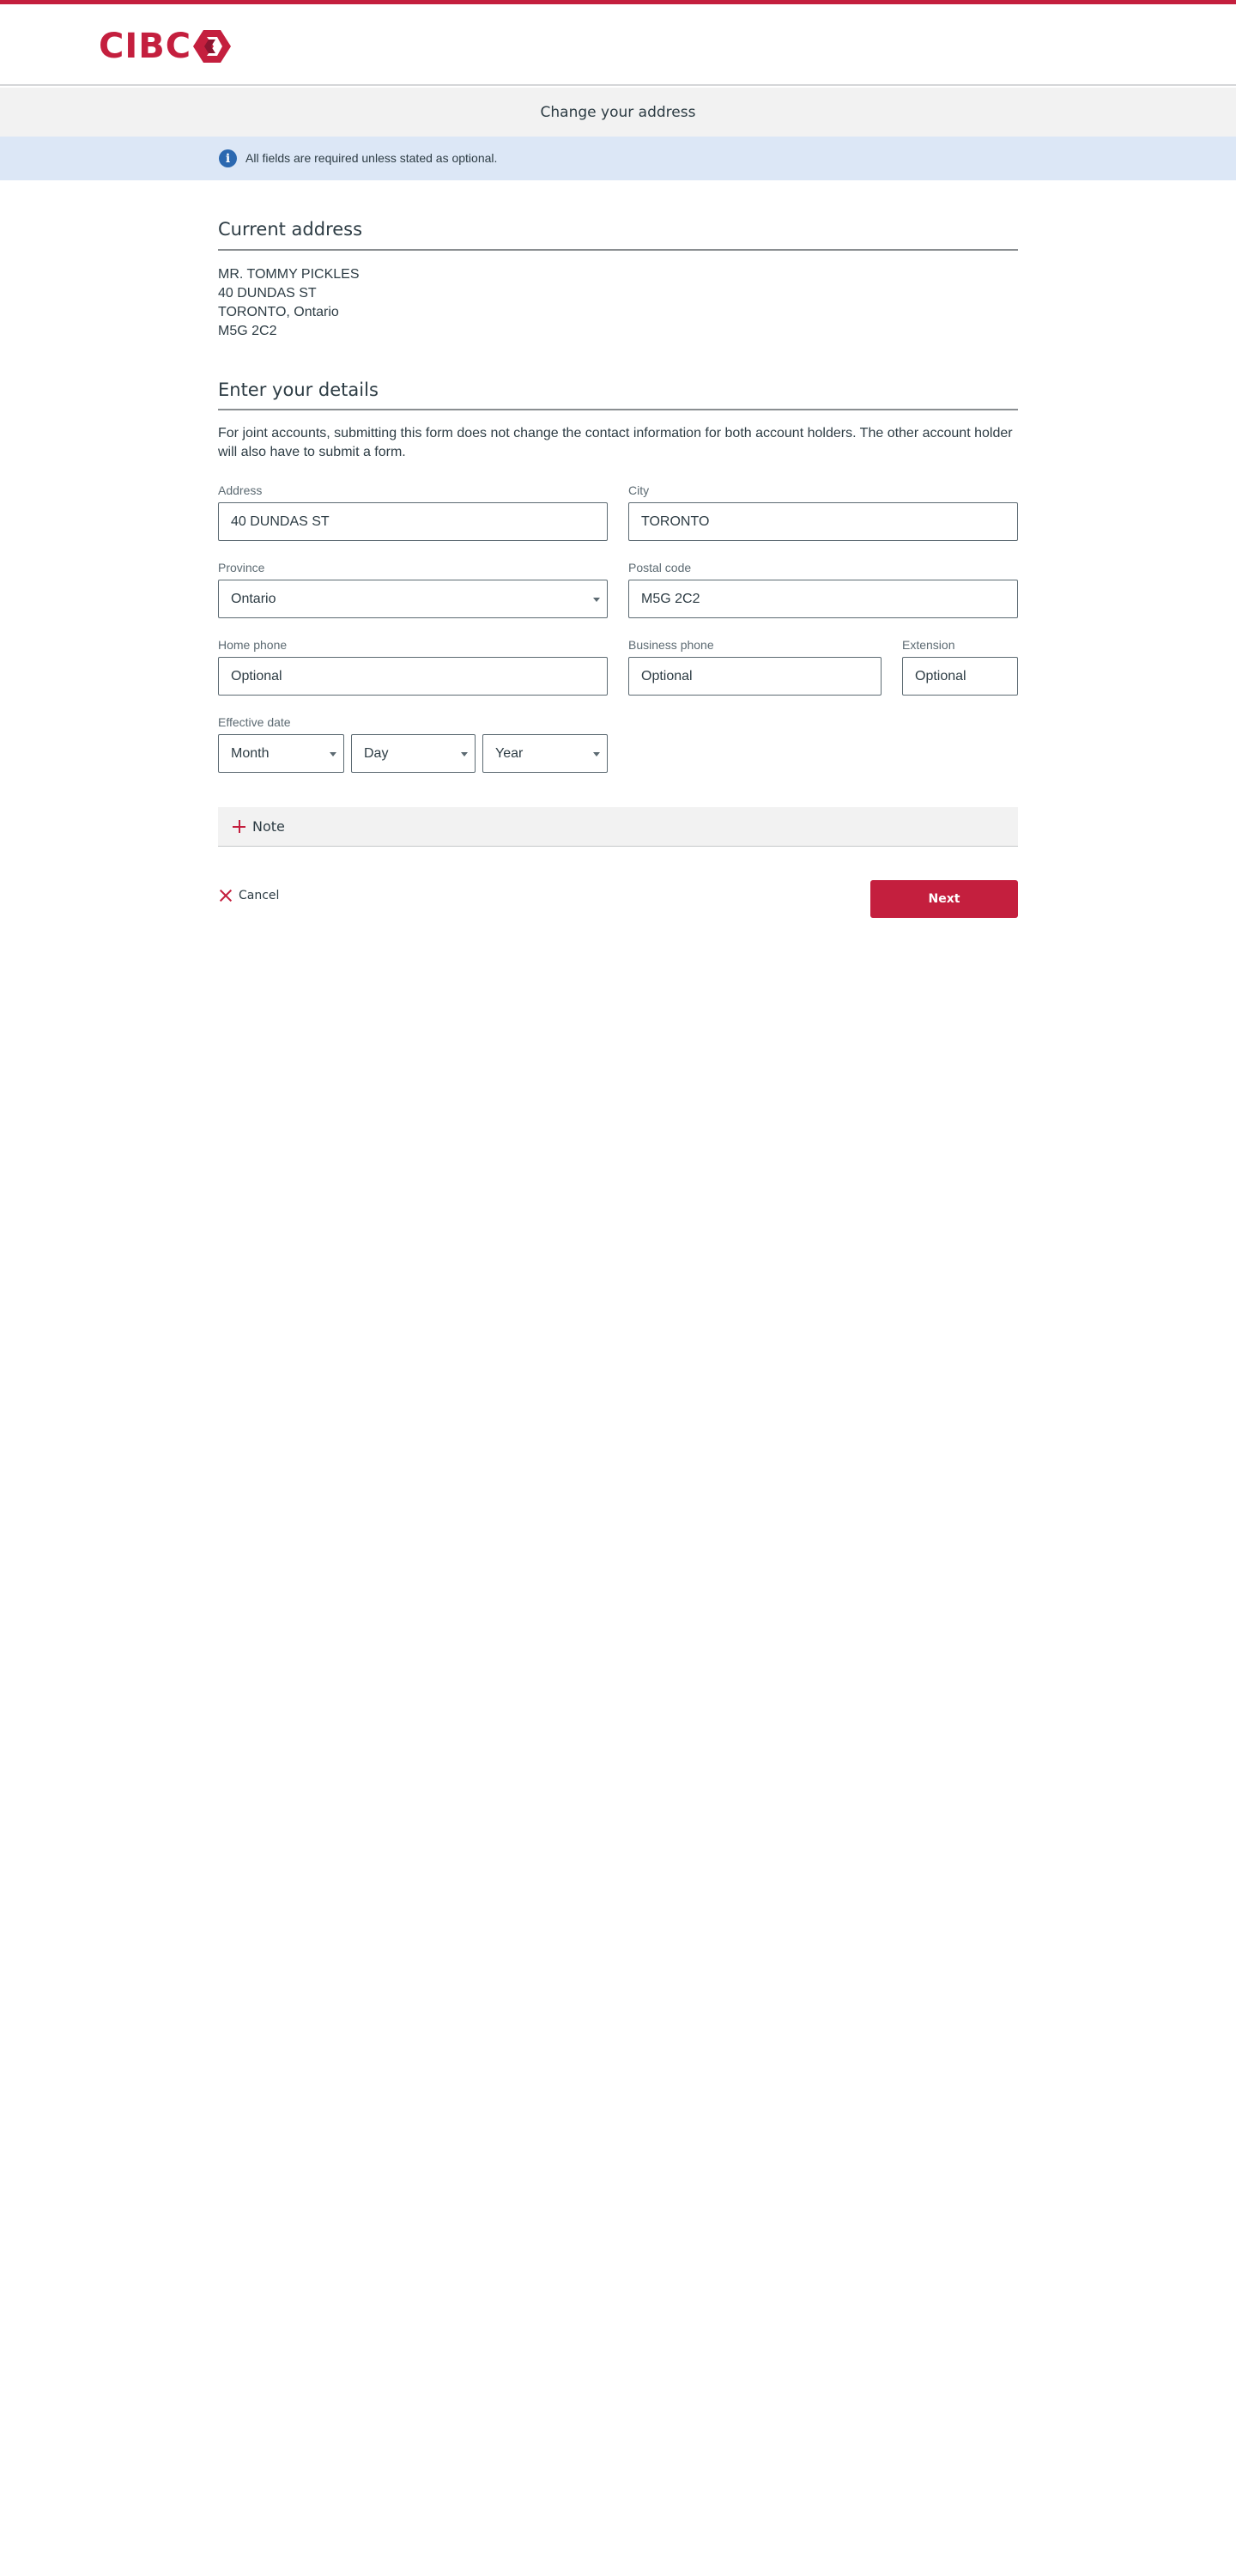 This screenshot has height=2576, width=1236. Describe the element at coordinates (289, 274) in the screenshot. I see `address-line-name: MR. TOMMY PICKLES` at that location.